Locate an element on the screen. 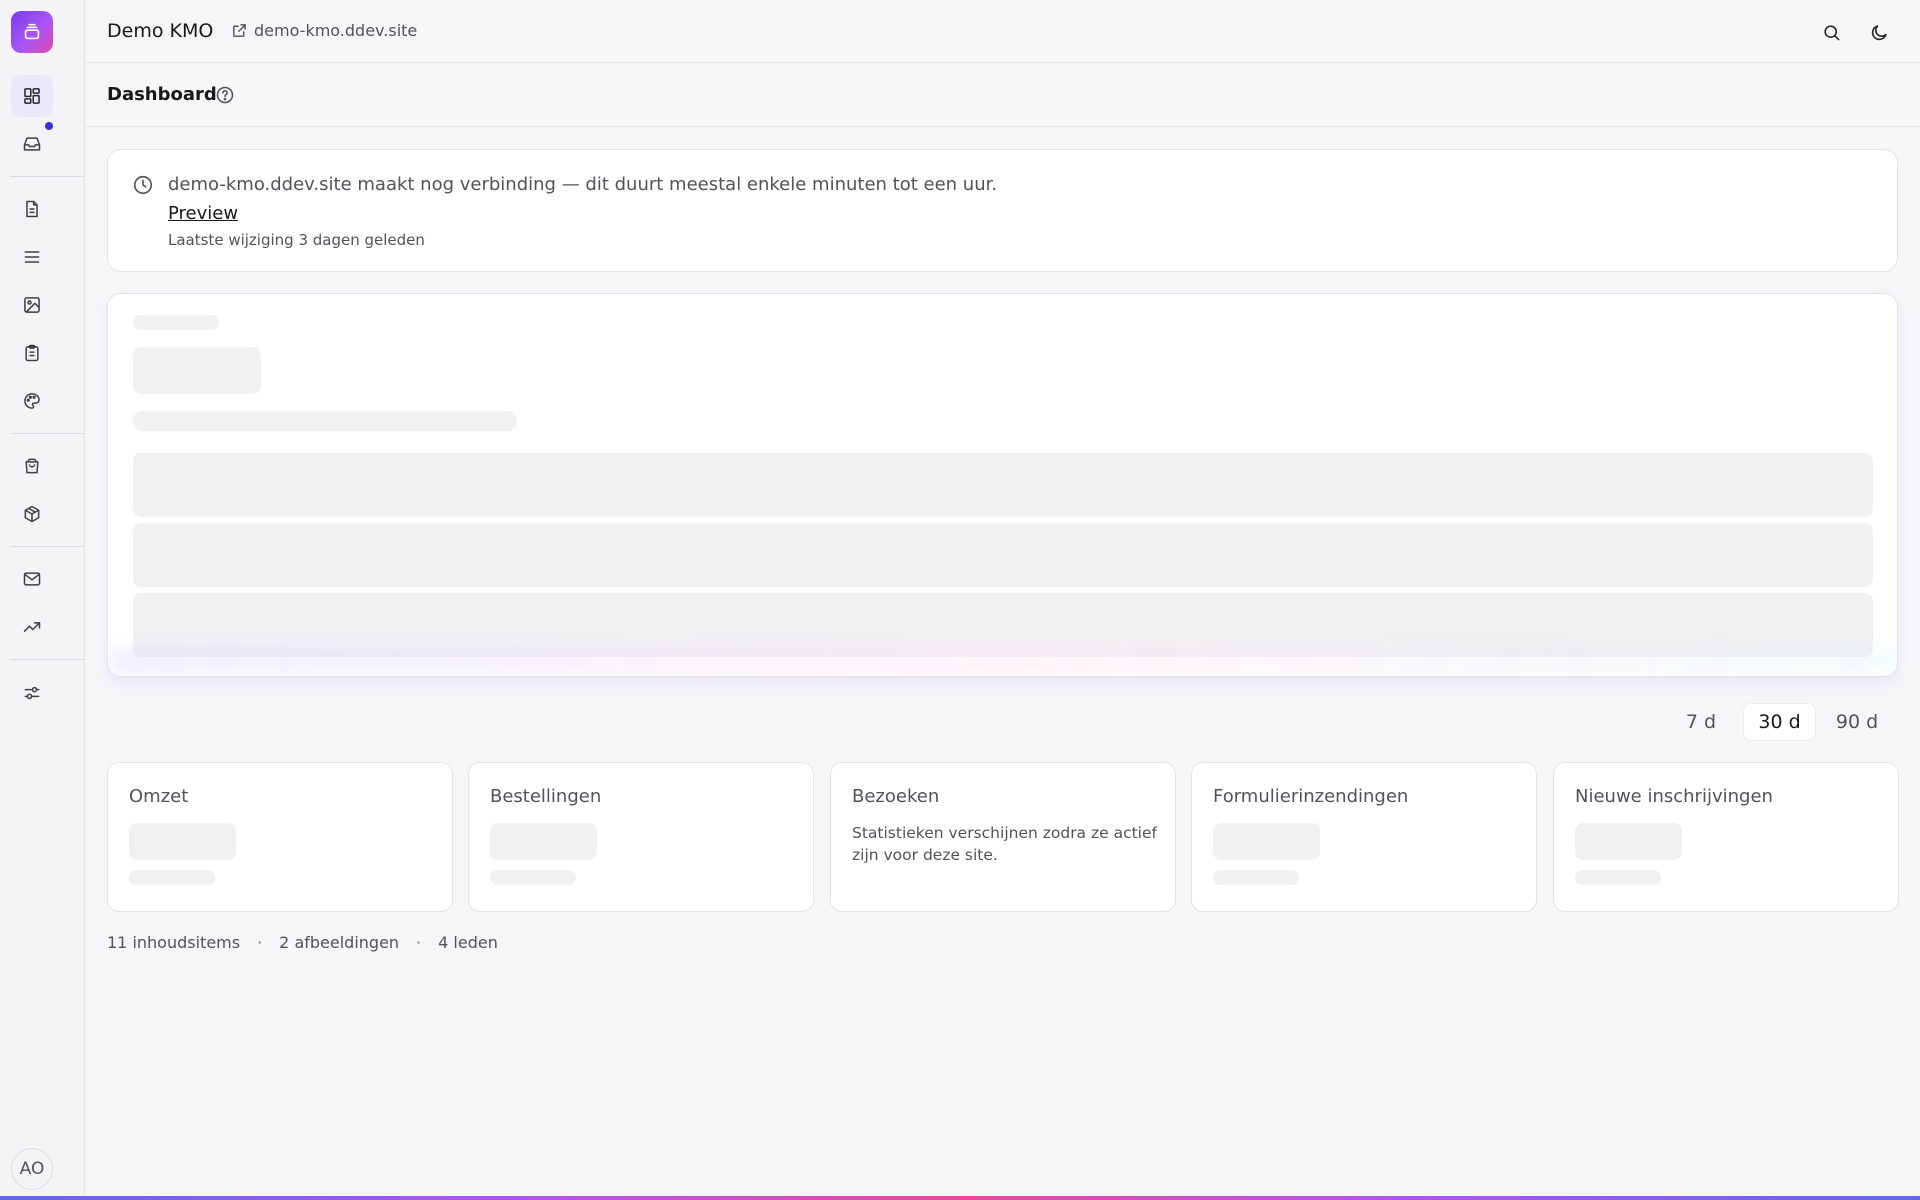  app-logo is located at coordinates (32, 32).